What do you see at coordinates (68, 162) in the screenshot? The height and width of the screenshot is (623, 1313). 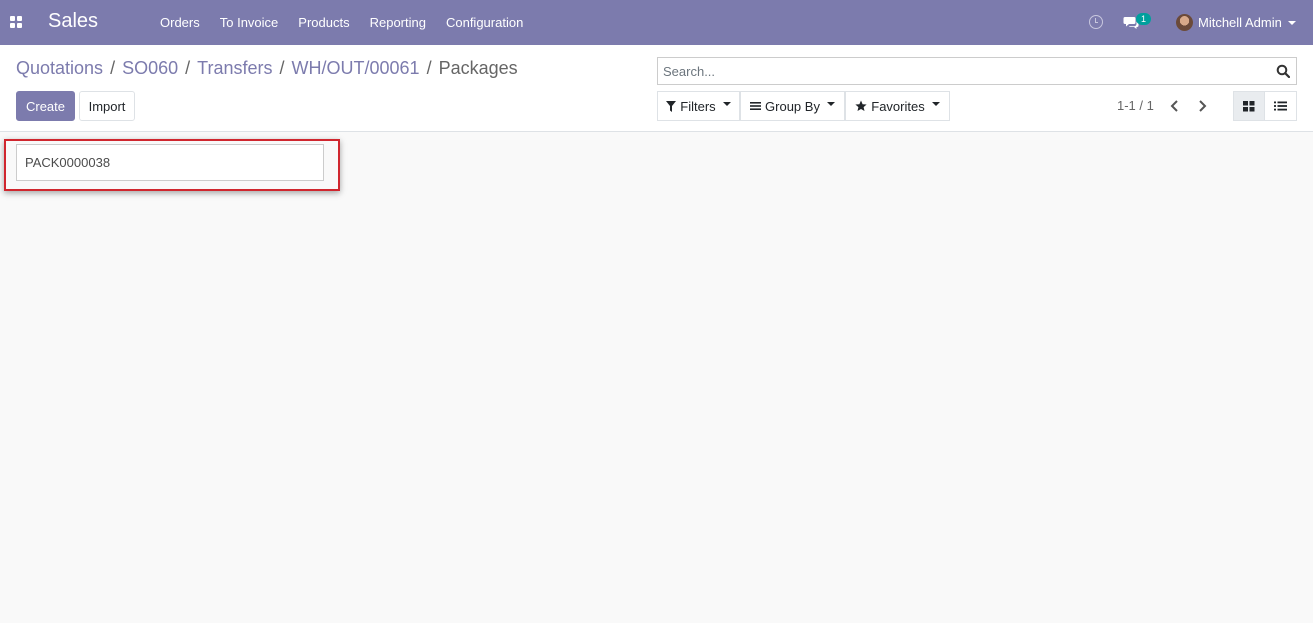 I see `package-name: PACK0000038` at bounding box center [68, 162].